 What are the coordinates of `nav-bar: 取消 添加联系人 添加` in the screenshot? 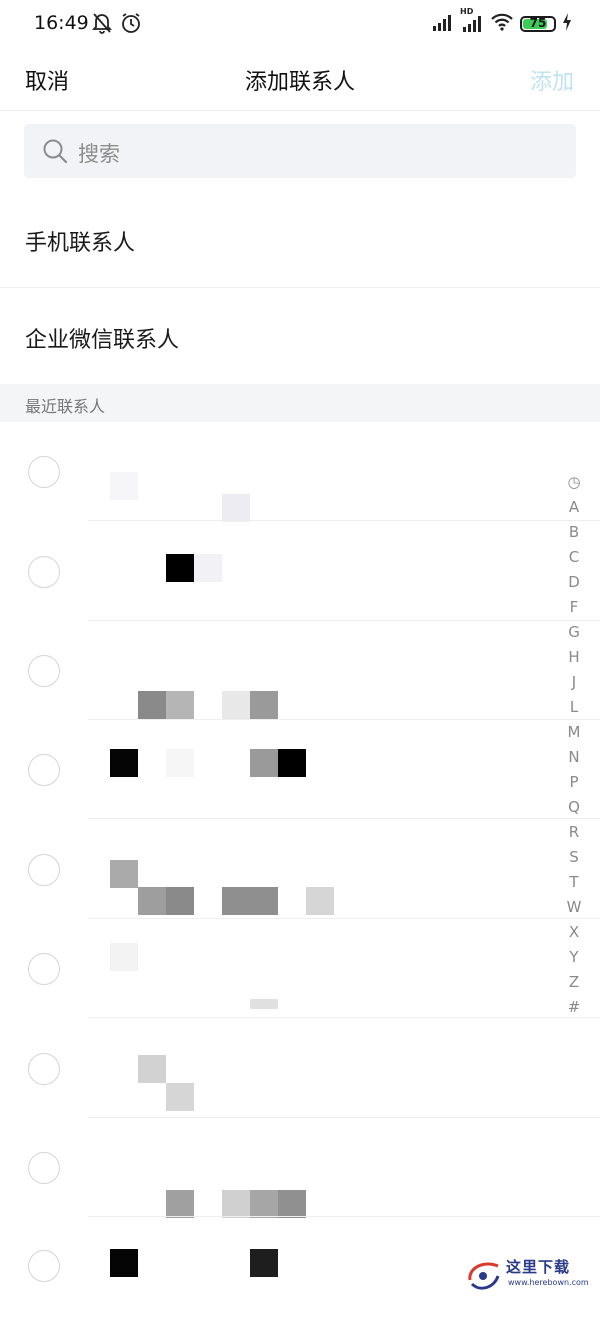 It's located at (300, 80).